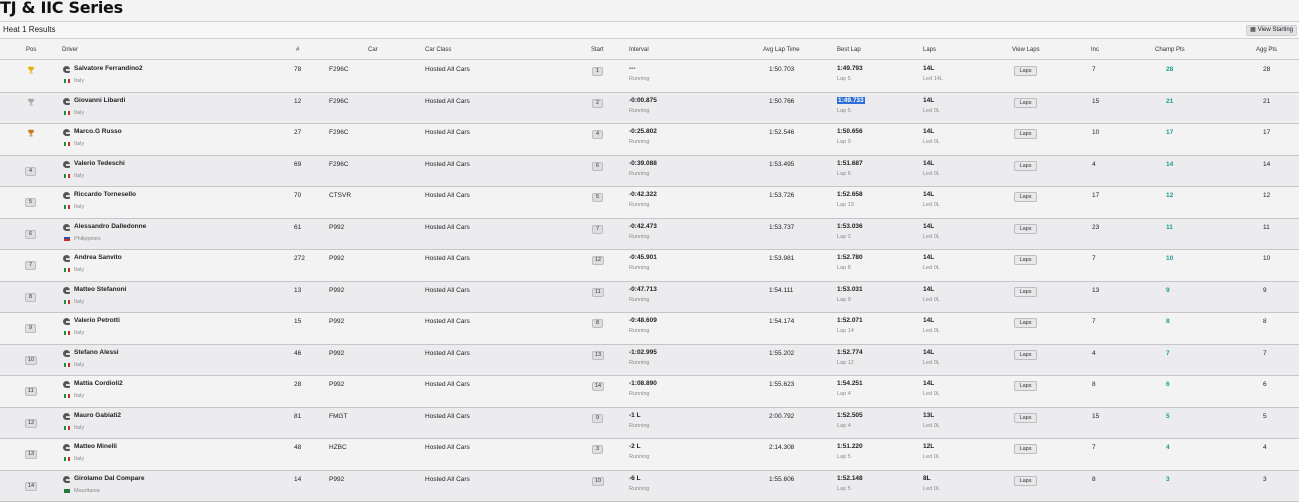  What do you see at coordinates (1095, 290) in the screenshot?
I see `incidents: 13` at bounding box center [1095, 290].